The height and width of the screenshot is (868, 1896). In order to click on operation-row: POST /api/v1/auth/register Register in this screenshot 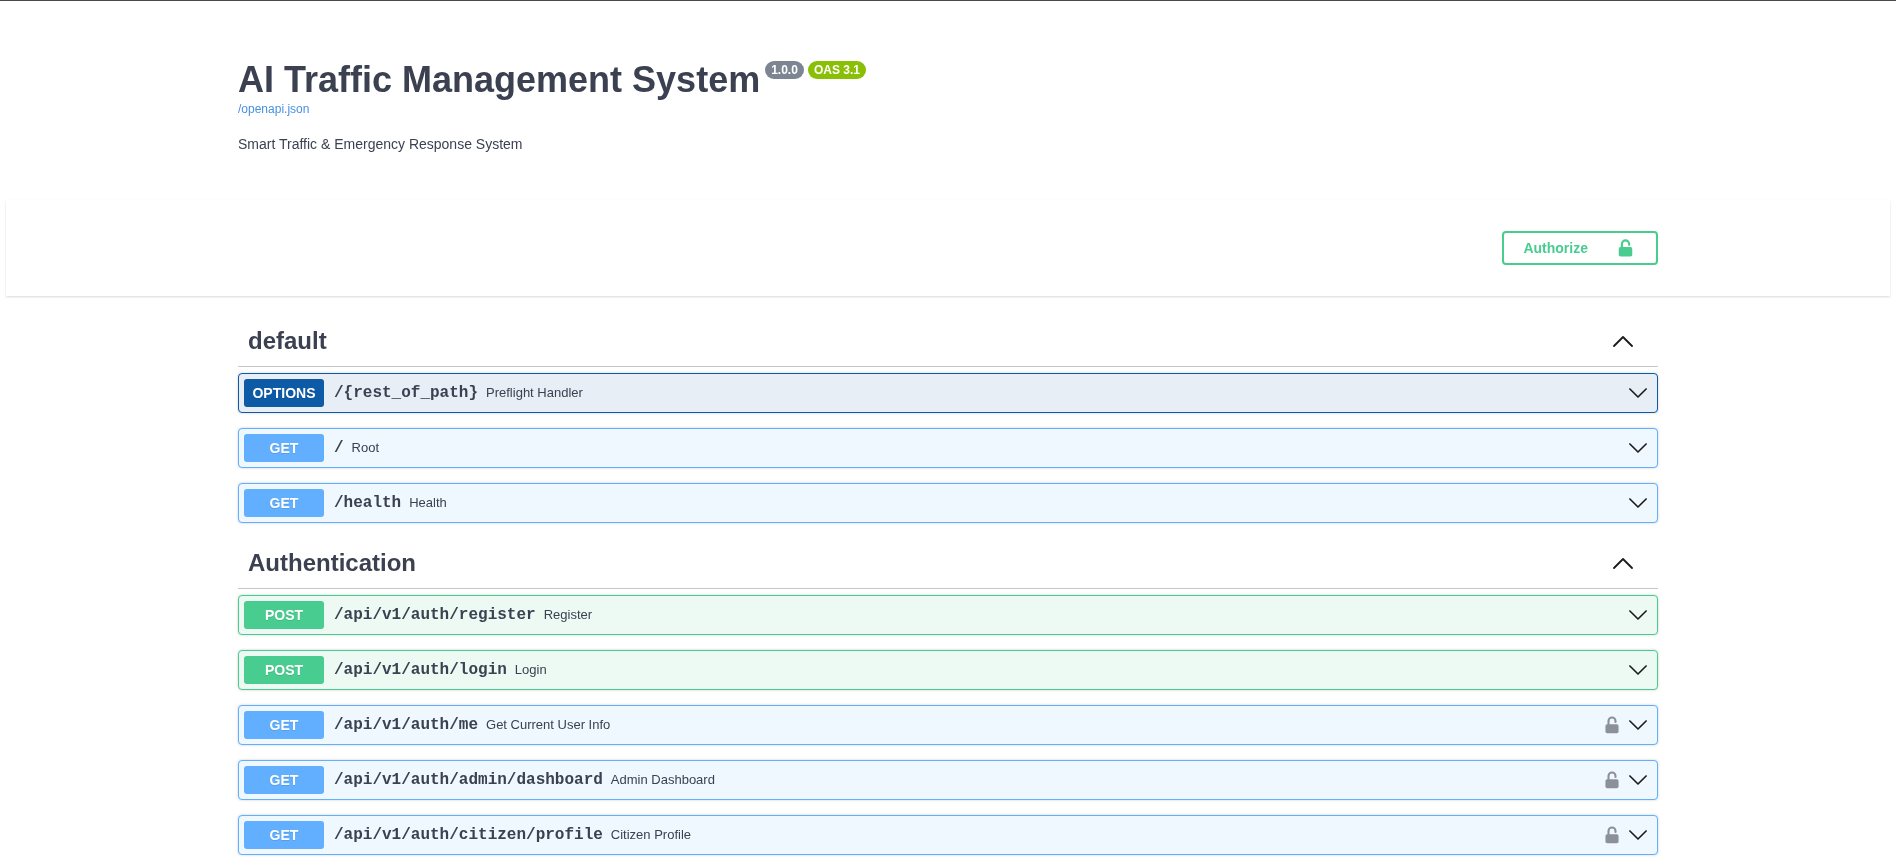, I will do `click(948, 615)`.